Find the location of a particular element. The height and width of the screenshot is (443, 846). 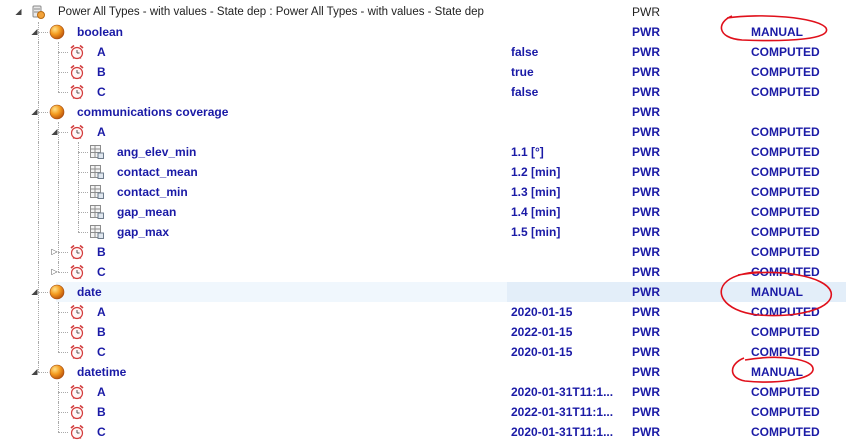

tree-row: Afalse PWR COMPUTED is located at coordinates (423, 52).